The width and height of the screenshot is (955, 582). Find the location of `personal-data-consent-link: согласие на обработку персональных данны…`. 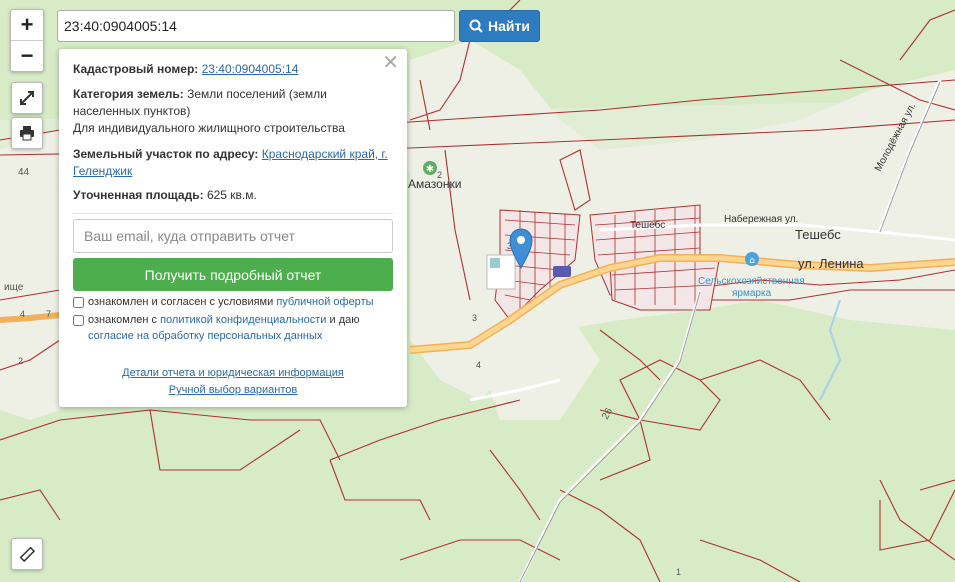

personal-data-consent-link: согласие на обработку персональных данны… is located at coordinates (205, 336).